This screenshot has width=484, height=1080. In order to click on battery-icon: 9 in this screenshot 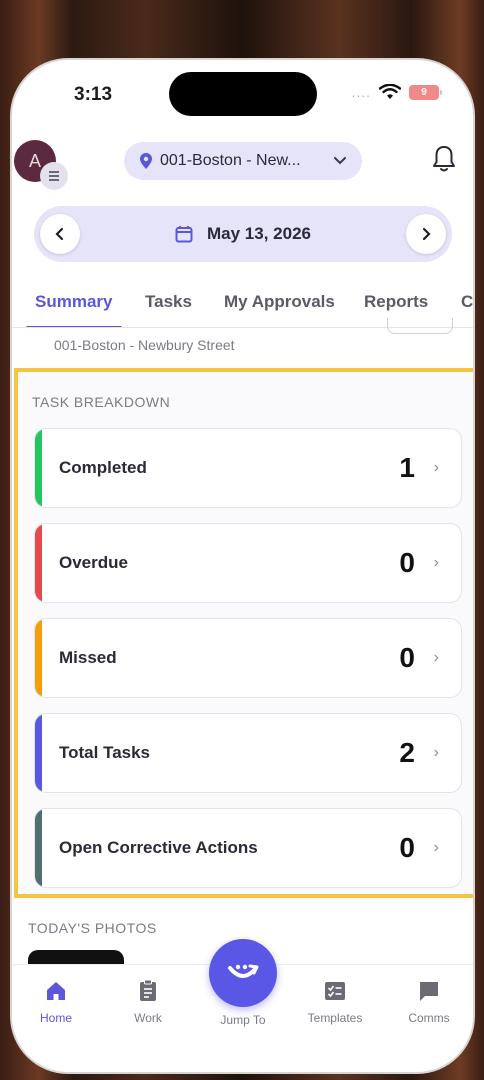, I will do `click(425, 92)`.